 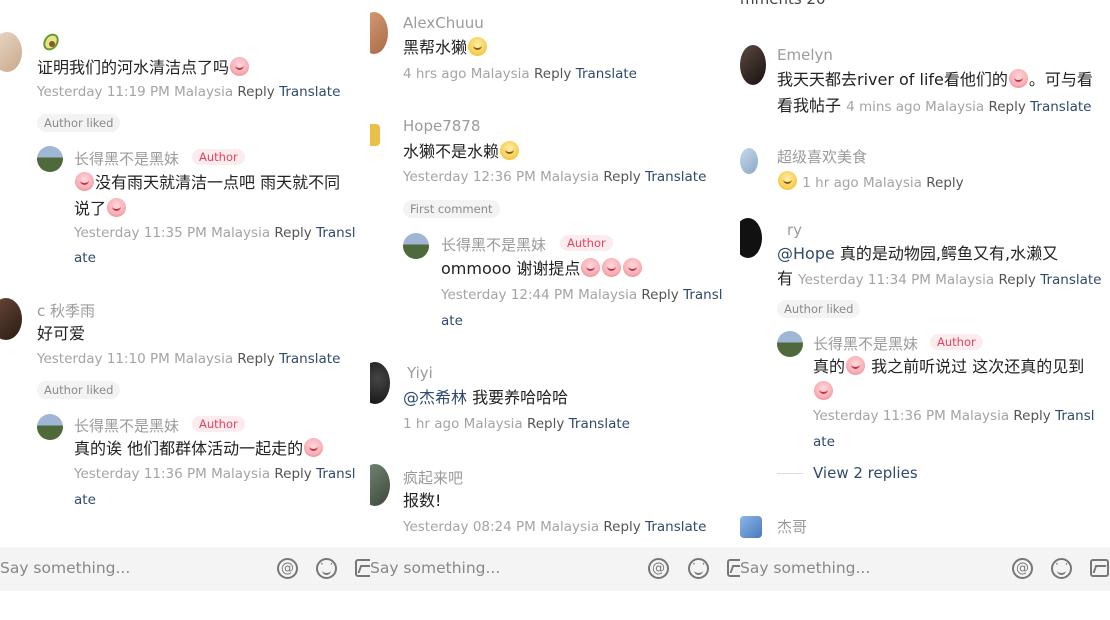 What do you see at coordinates (443, 23) in the screenshot?
I see `commenter-name: AlexChuuu` at bounding box center [443, 23].